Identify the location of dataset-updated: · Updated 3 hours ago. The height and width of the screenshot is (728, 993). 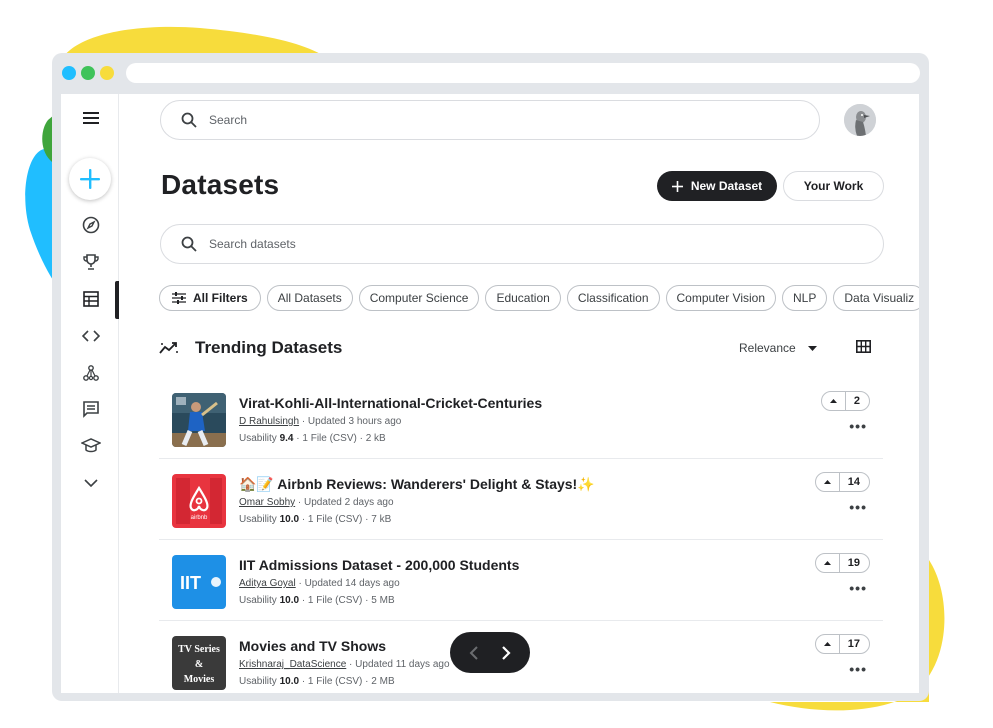
(350, 421).